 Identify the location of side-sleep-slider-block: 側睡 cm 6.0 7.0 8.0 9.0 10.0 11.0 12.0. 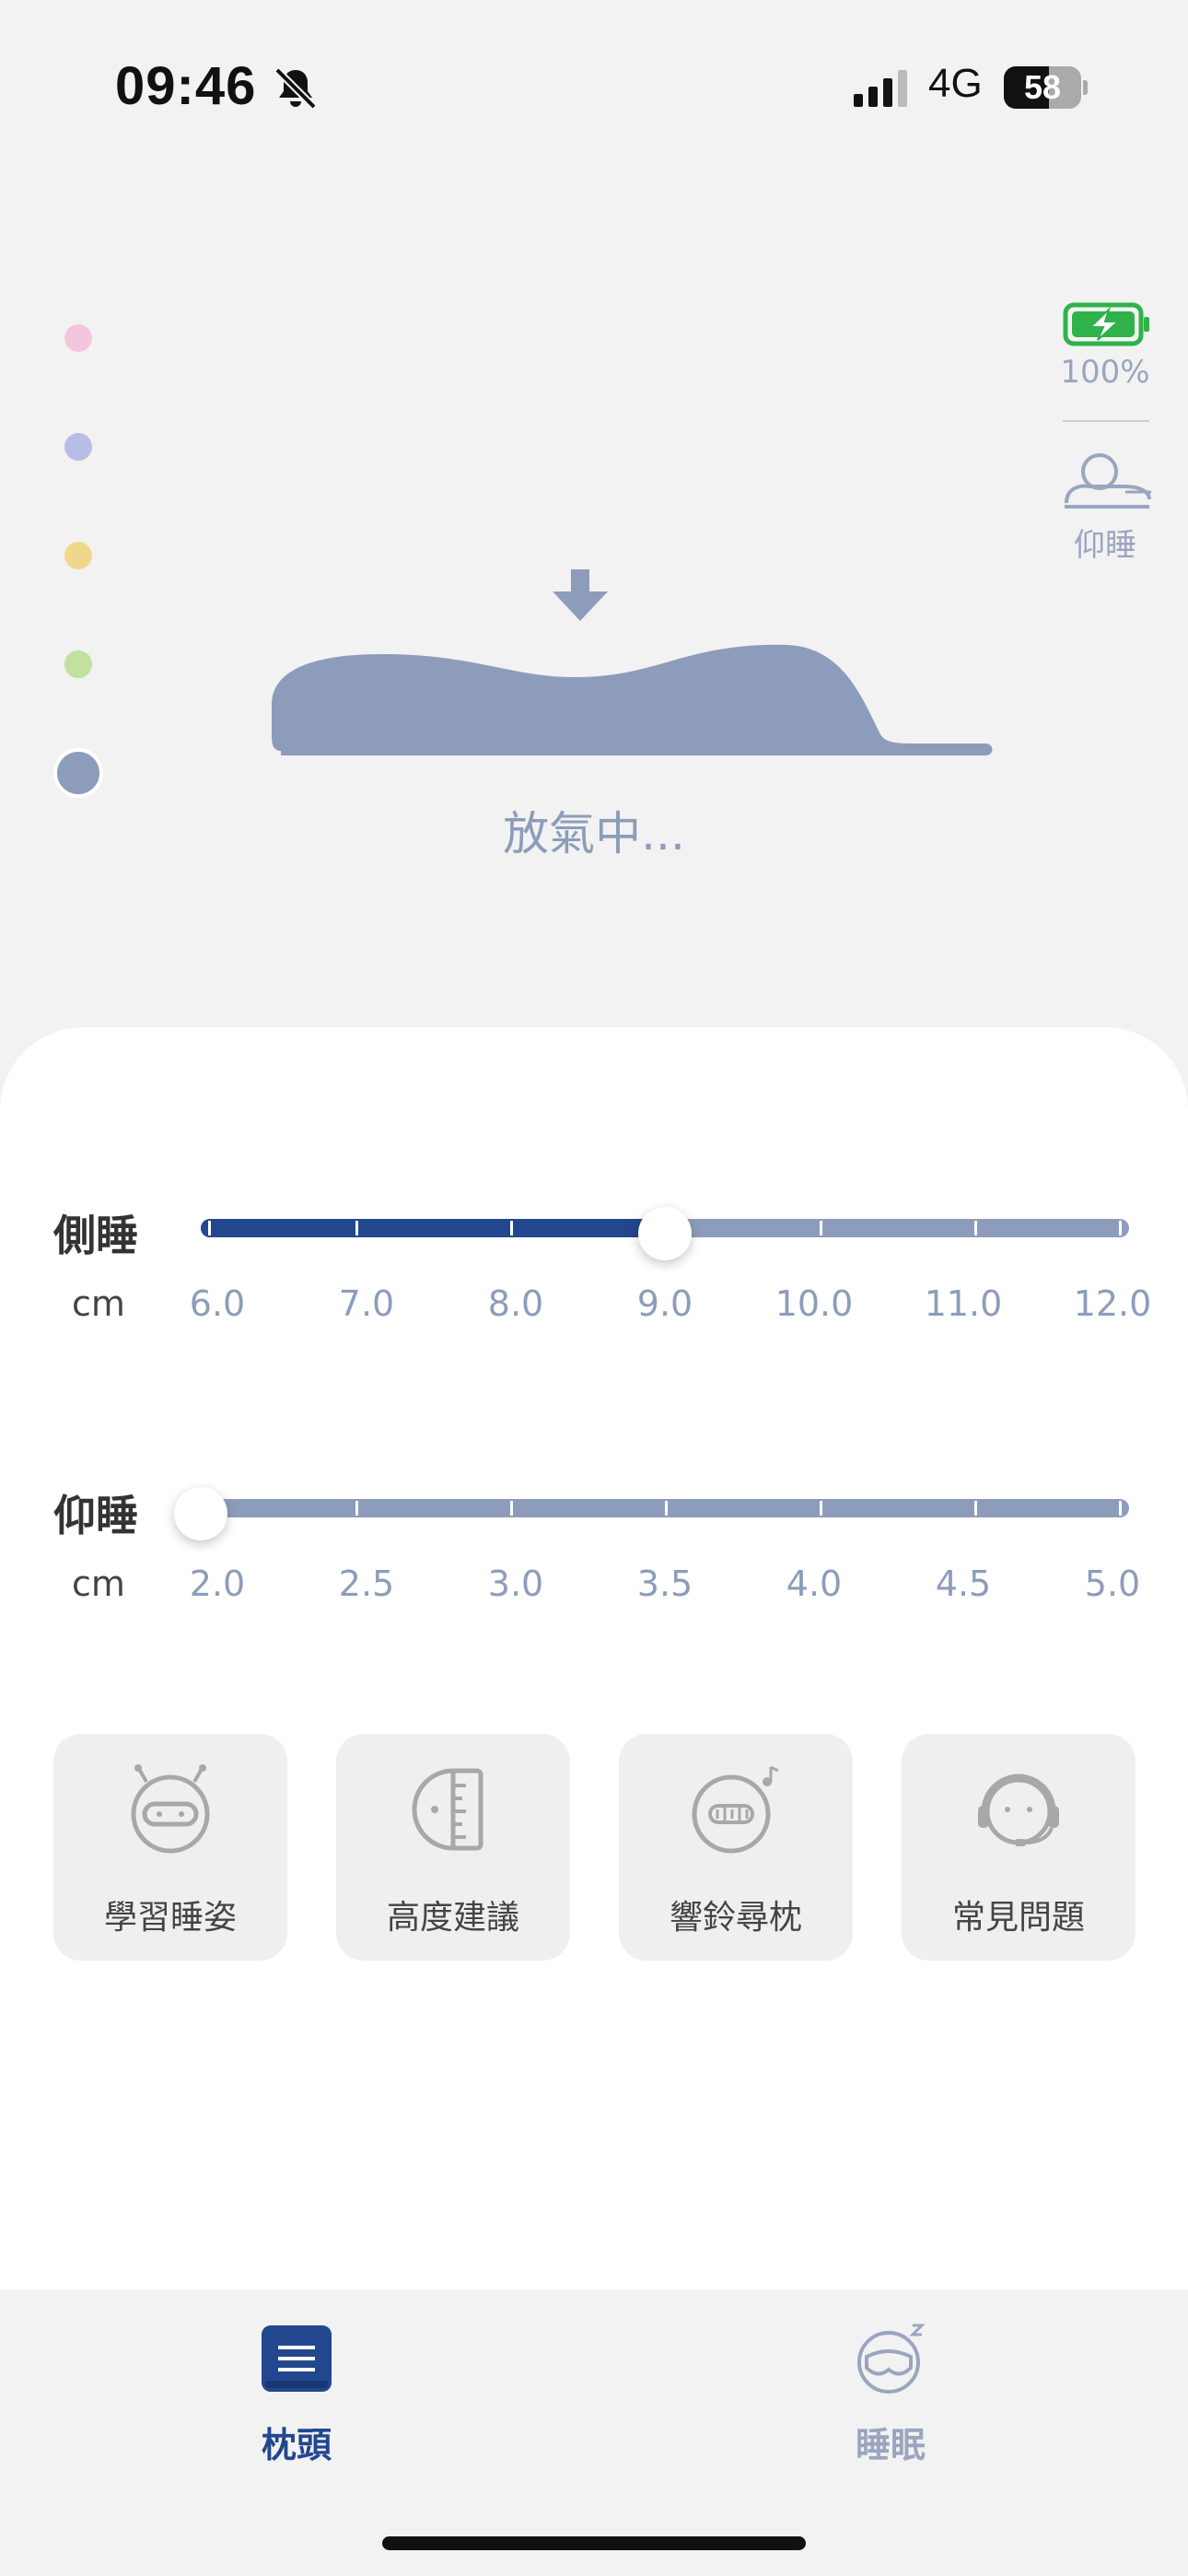
(594, 1280).